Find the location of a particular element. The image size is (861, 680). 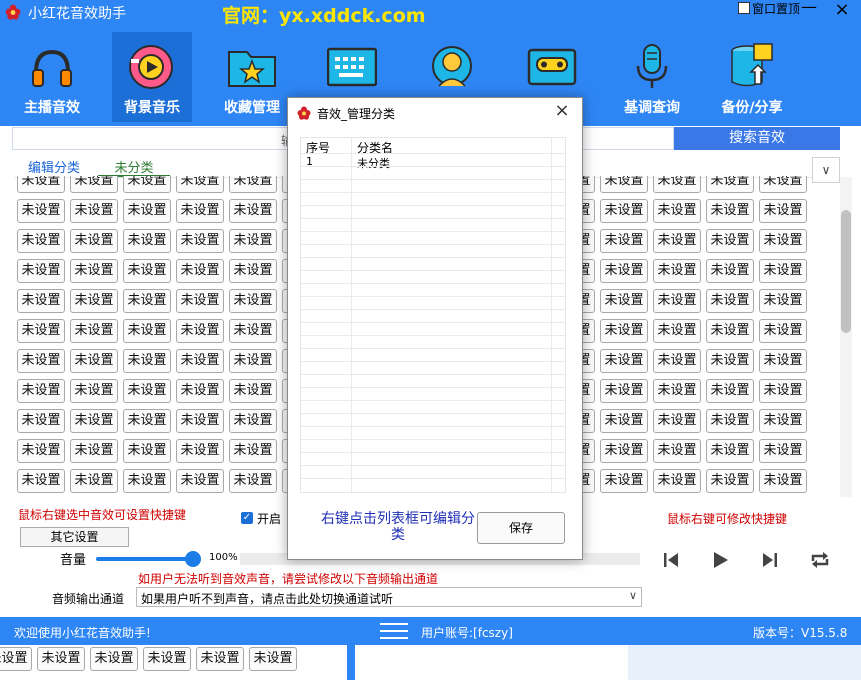

repeat-icon is located at coordinates (820, 560).